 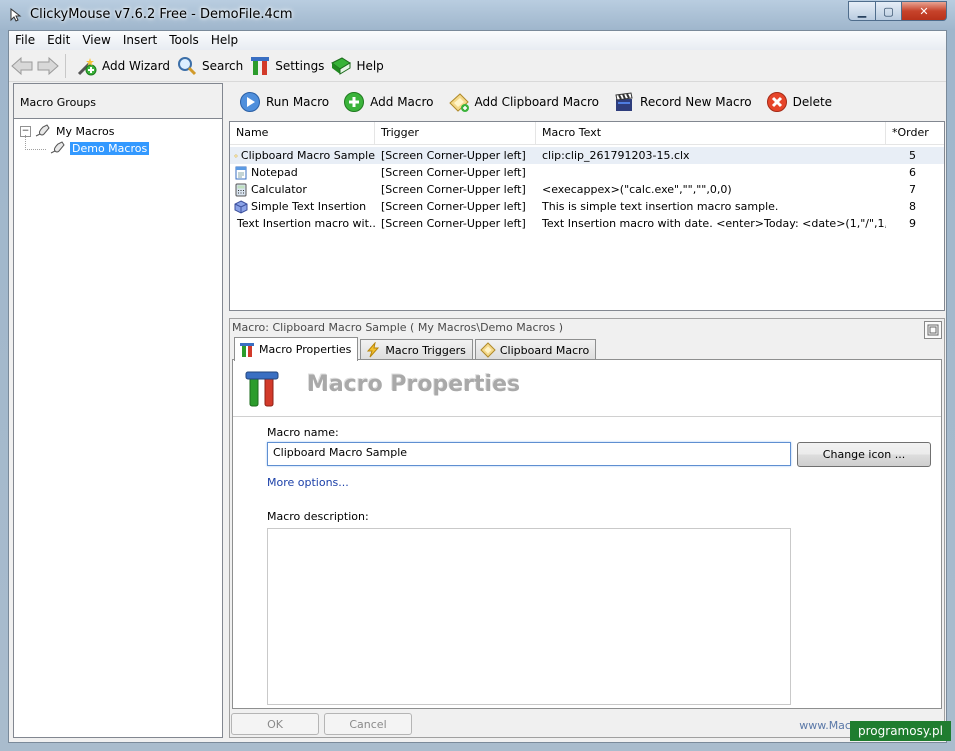 What do you see at coordinates (477, 40) in the screenshot?
I see `menu-bar: File Edit View Insert Tools Help` at bounding box center [477, 40].